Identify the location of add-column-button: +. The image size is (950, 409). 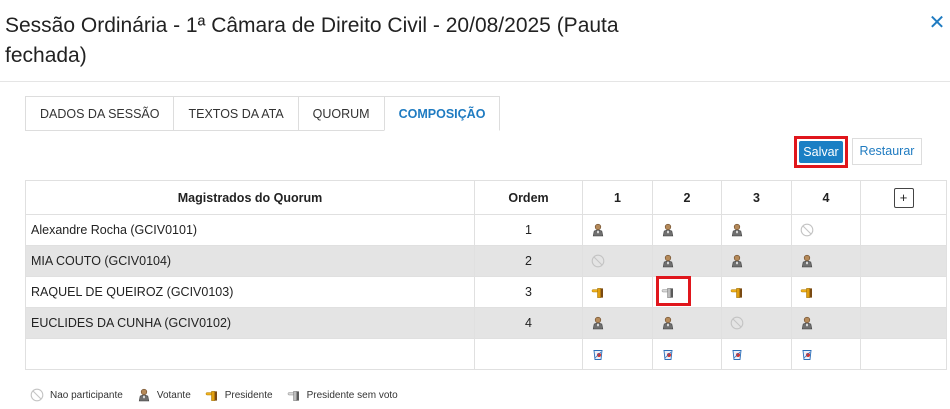
(903, 197).